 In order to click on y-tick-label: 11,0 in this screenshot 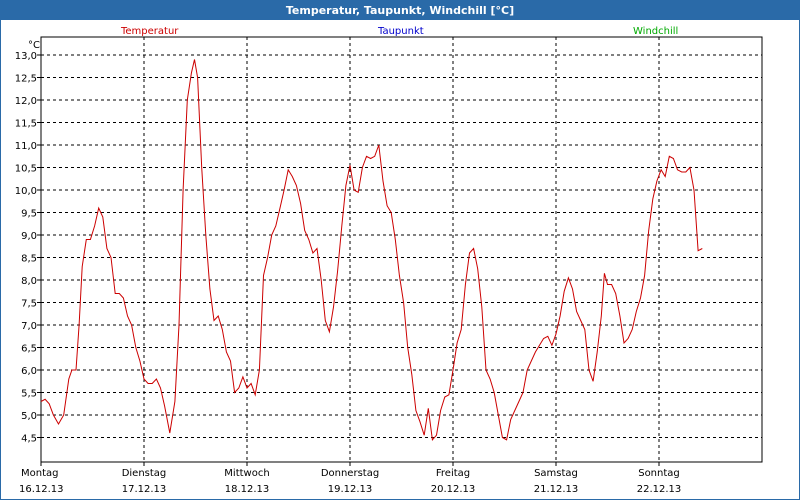, I will do `click(26, 146)`.